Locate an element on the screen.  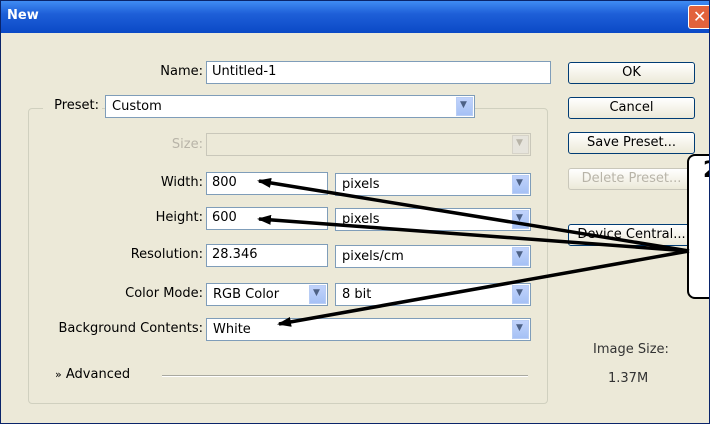
arrow-to-width is located at coordinates (473, 215).